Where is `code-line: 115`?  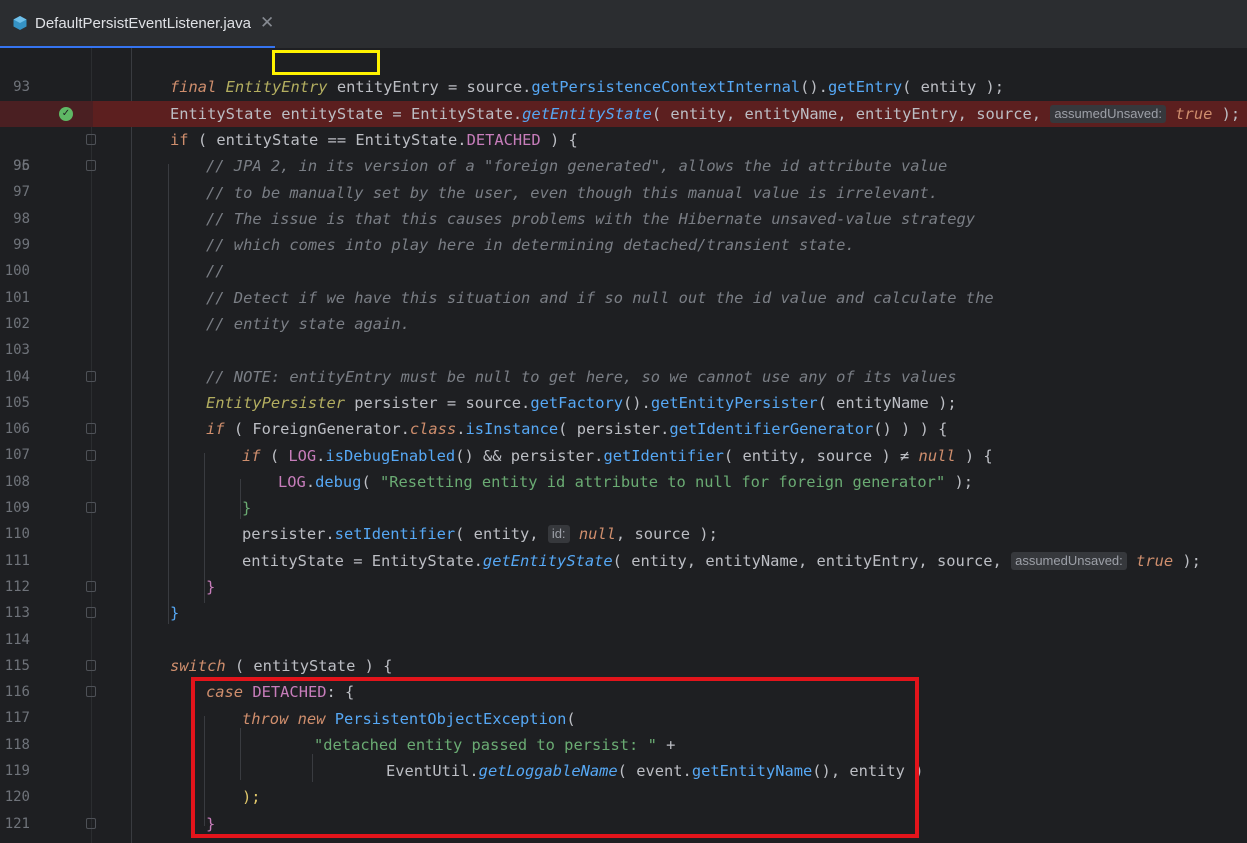
code-line: 115 is located at coordinates (623, 650).